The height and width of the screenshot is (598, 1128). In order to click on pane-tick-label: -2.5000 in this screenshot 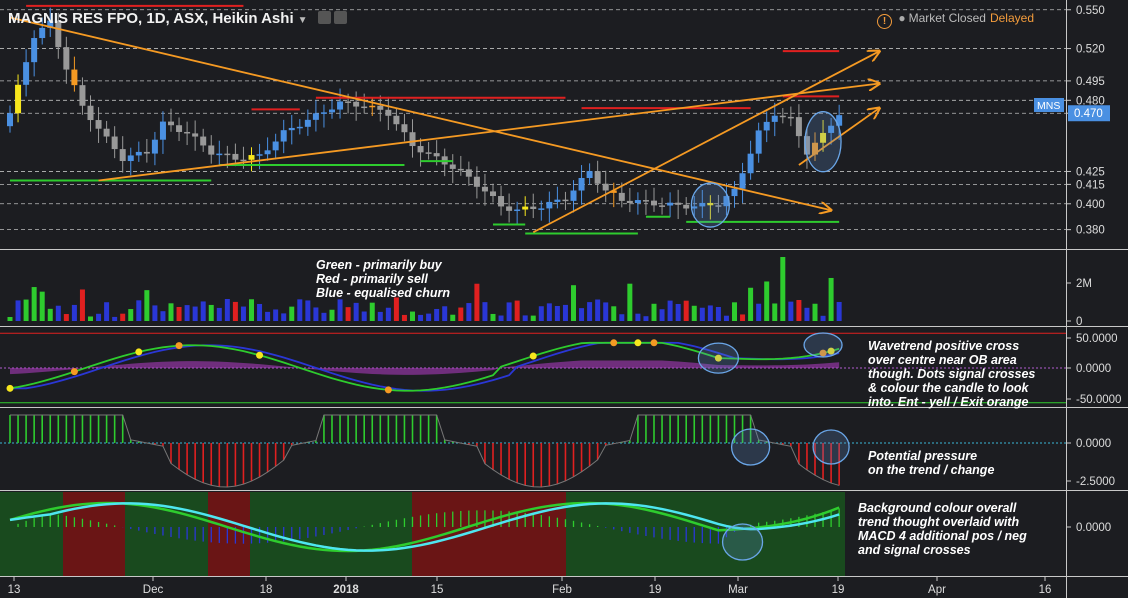, I will do `click(1095, 482)`.